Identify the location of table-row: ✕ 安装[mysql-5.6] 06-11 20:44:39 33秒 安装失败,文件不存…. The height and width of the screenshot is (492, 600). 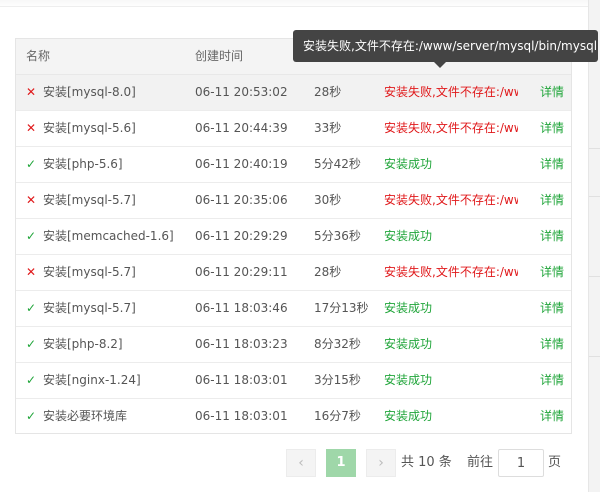
(293, 129).